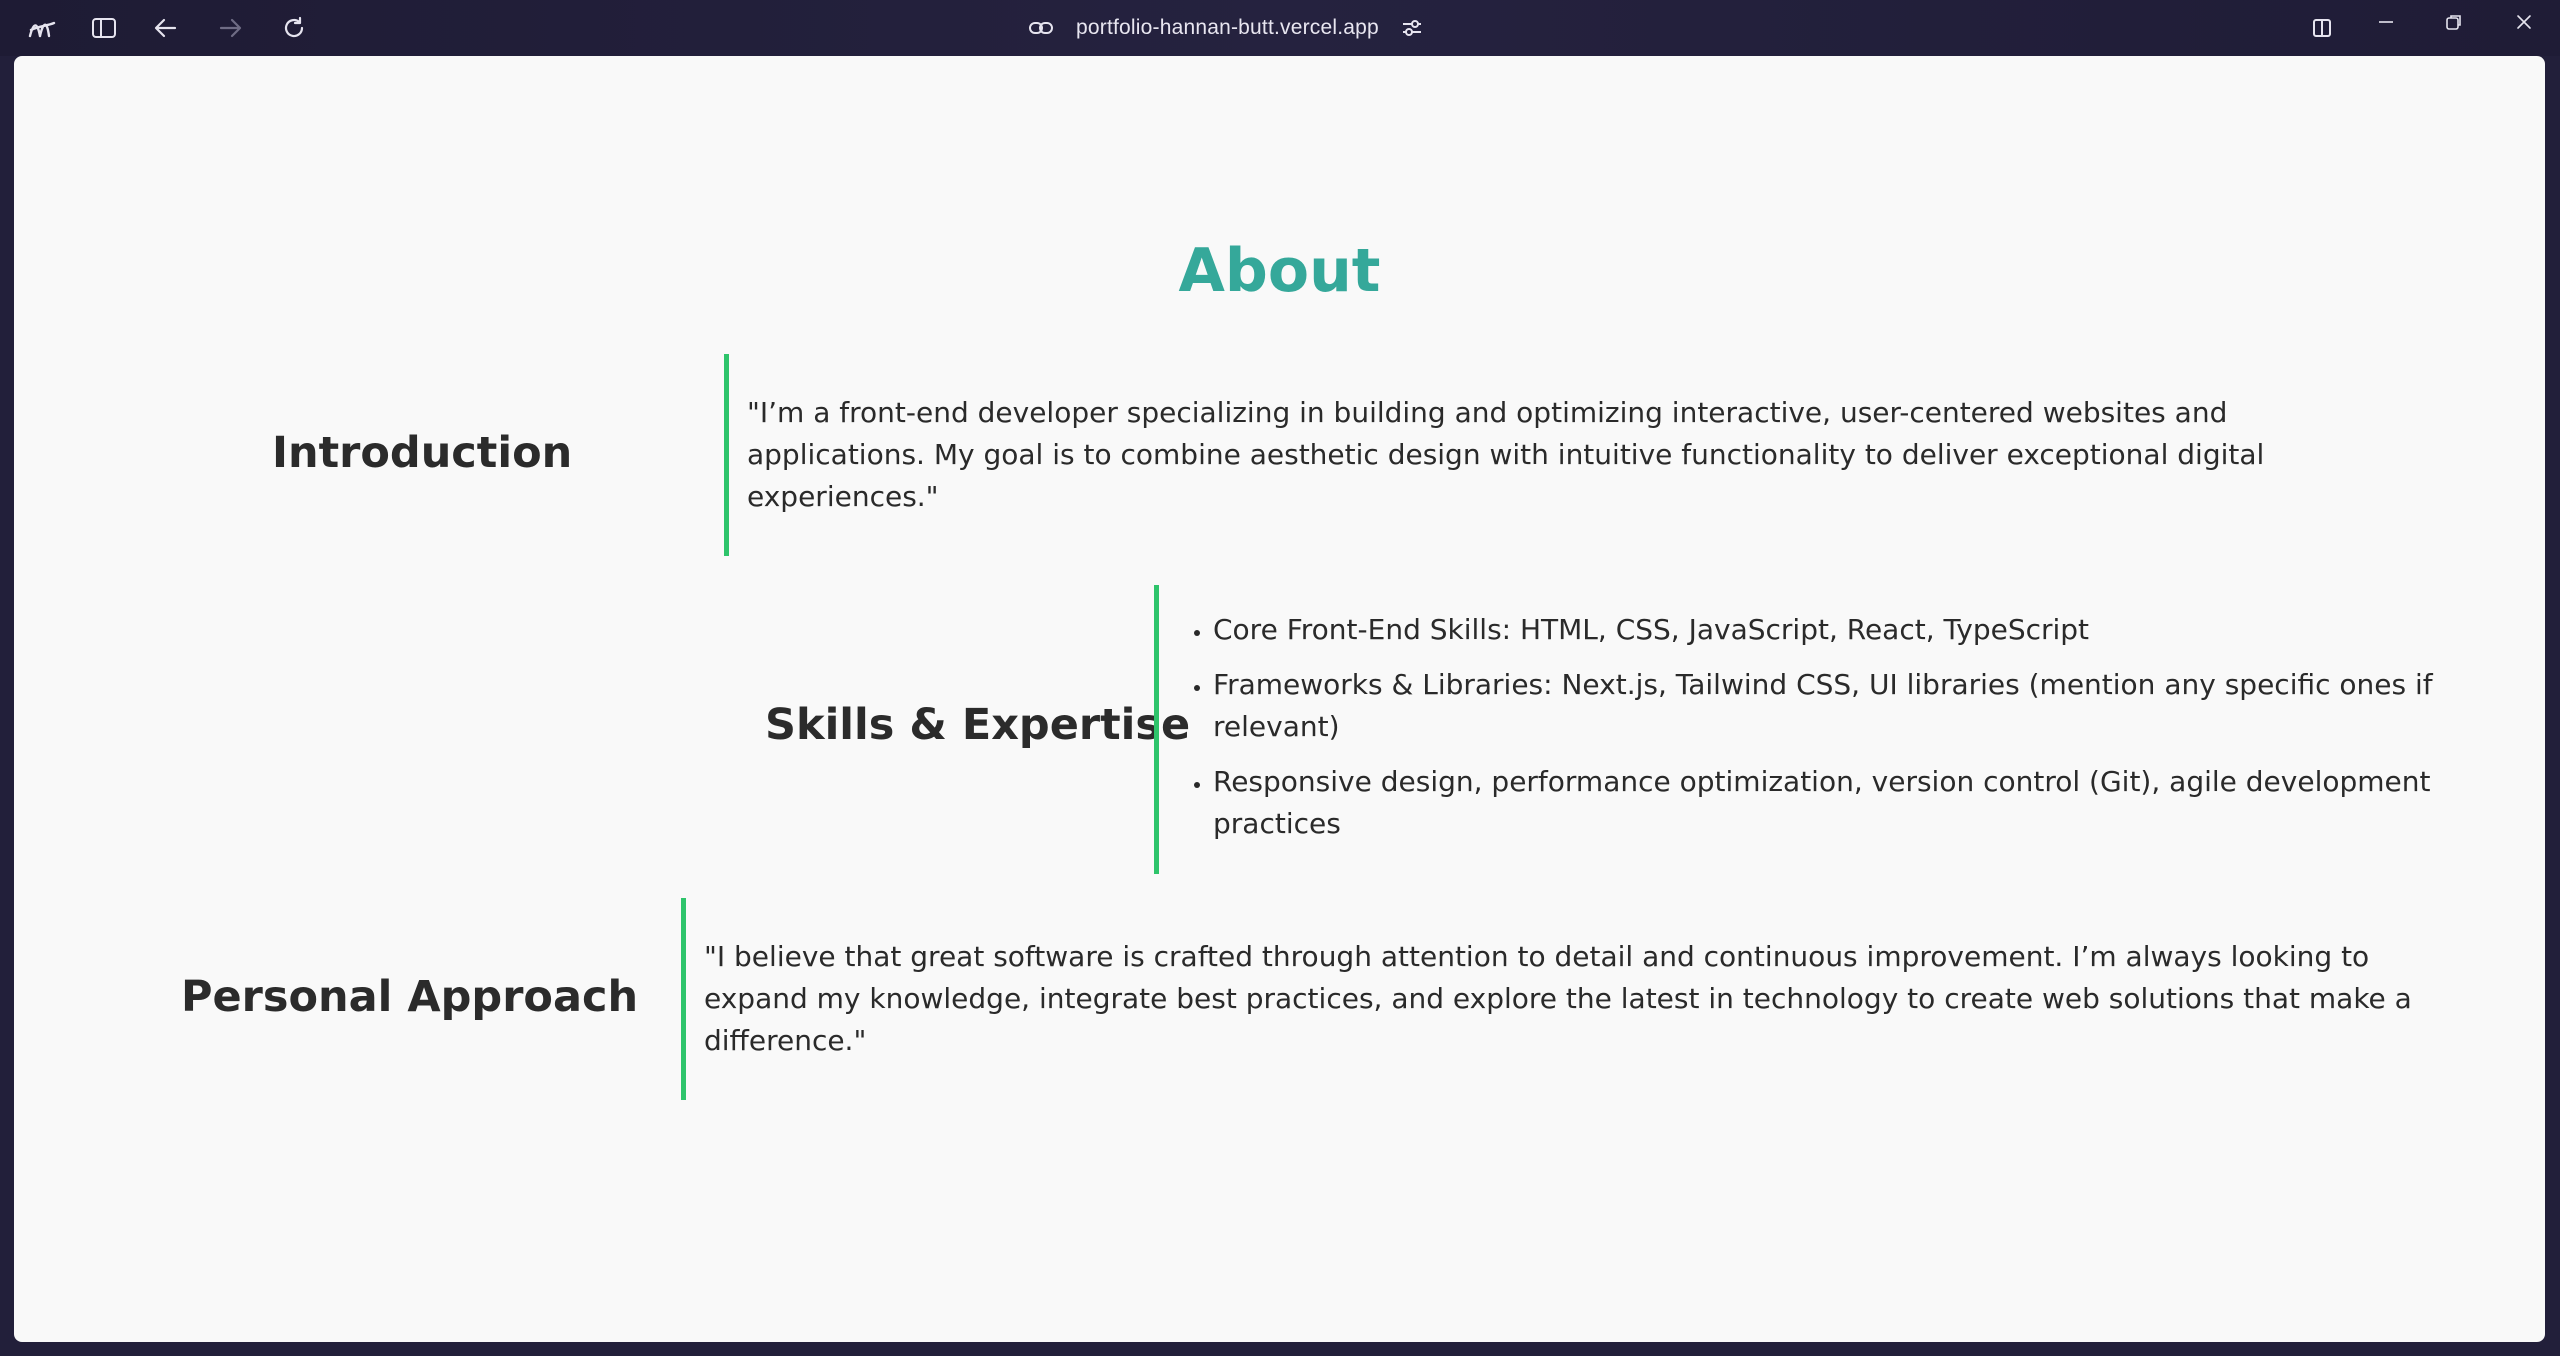  Describe the element at coordinates (230, 28) in the screenshot. I see `forward-arrow-icon` at that location.